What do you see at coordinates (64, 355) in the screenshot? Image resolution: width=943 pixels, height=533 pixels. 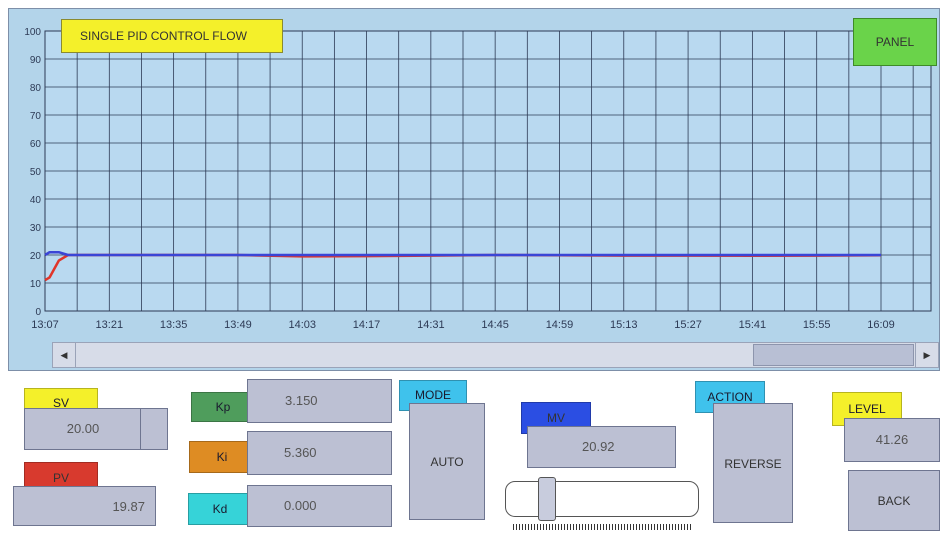 I see `arrow-left-icon: ◀` at bounding box center [64, 355].